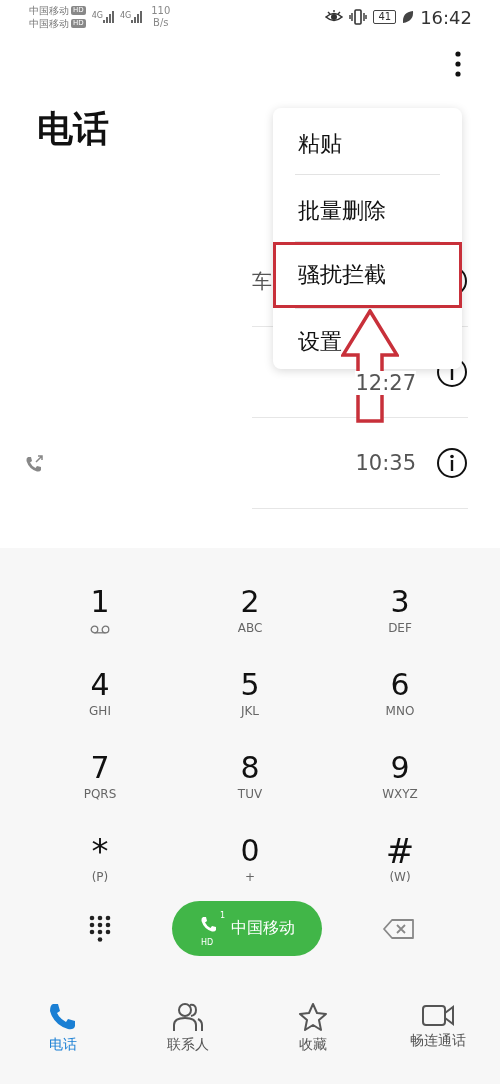  What do you see at coordinates (385, 17) in the screenshot?
I see `battery-icon: 41` at bounding box center [385, 17].